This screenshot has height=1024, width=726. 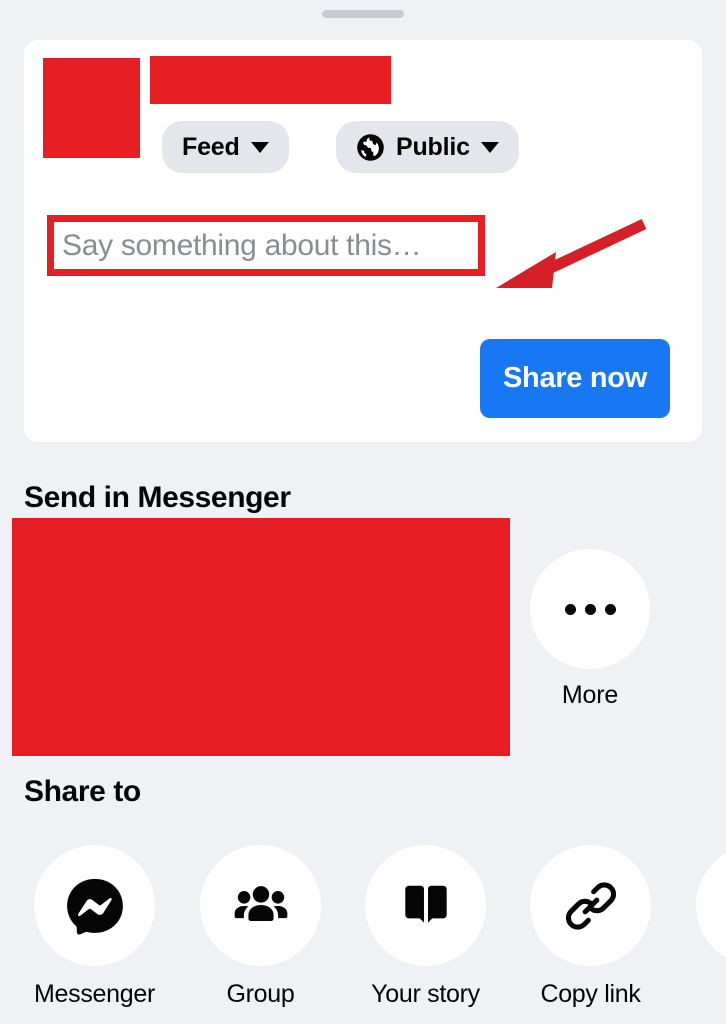 What do you see at coordinates (590, 905) in the screenshot?
I see `link-icon` at bounding box center [590, 905].